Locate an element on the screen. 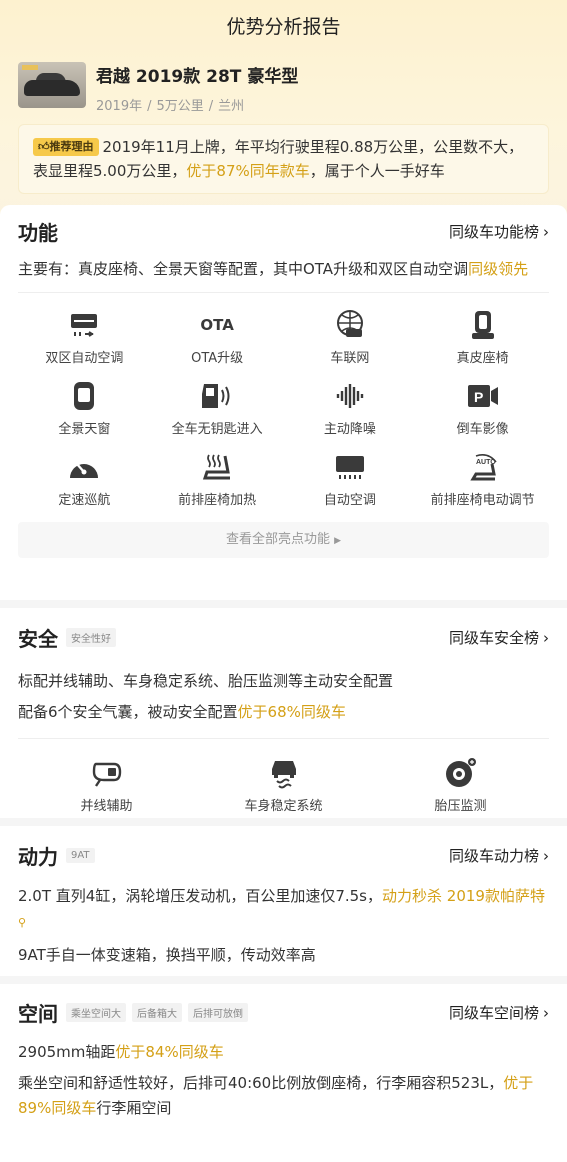 Image resolution: width=567 pixels, height=1162 pixels. car-summary: 君越 2019款 28T 豪华型 2019年/5万公里 / 兰州 is located at coordinates (158, 88).